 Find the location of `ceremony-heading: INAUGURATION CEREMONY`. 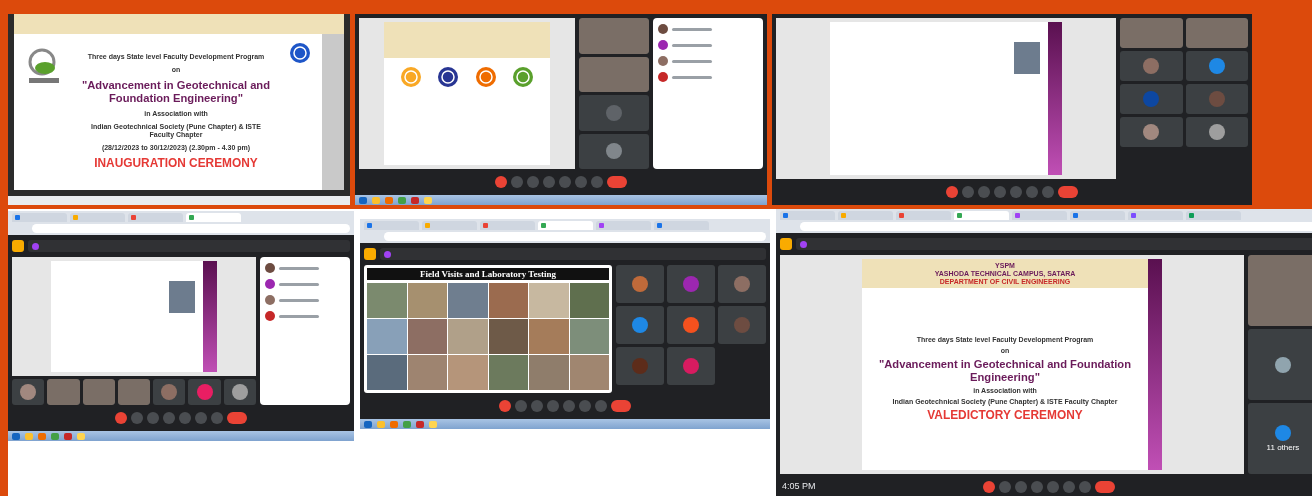

ceremony-heading: INAUGURATION CEREMONY is located at coordinates (176, 164).